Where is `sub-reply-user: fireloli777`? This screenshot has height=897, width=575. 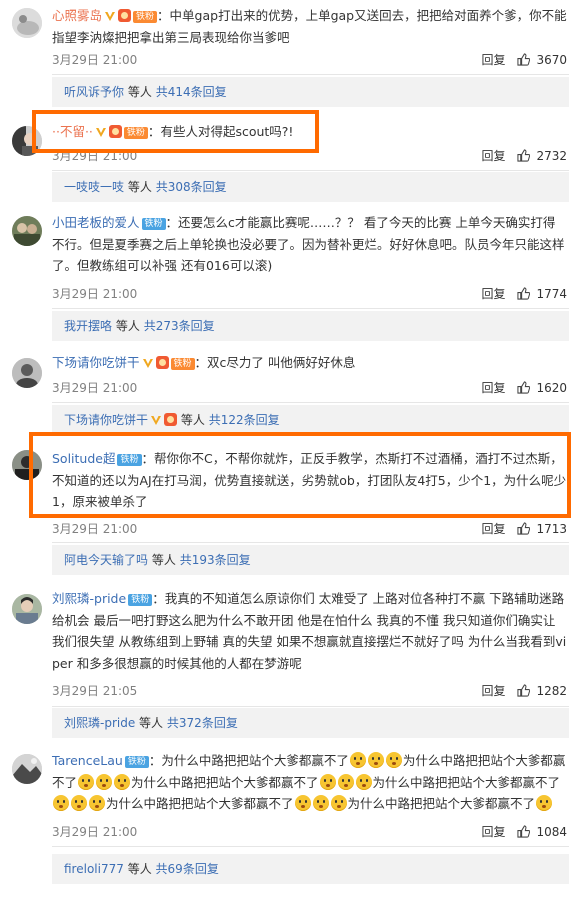
sub-reply-user: fireloli777 is located at coordinates (94, 869).